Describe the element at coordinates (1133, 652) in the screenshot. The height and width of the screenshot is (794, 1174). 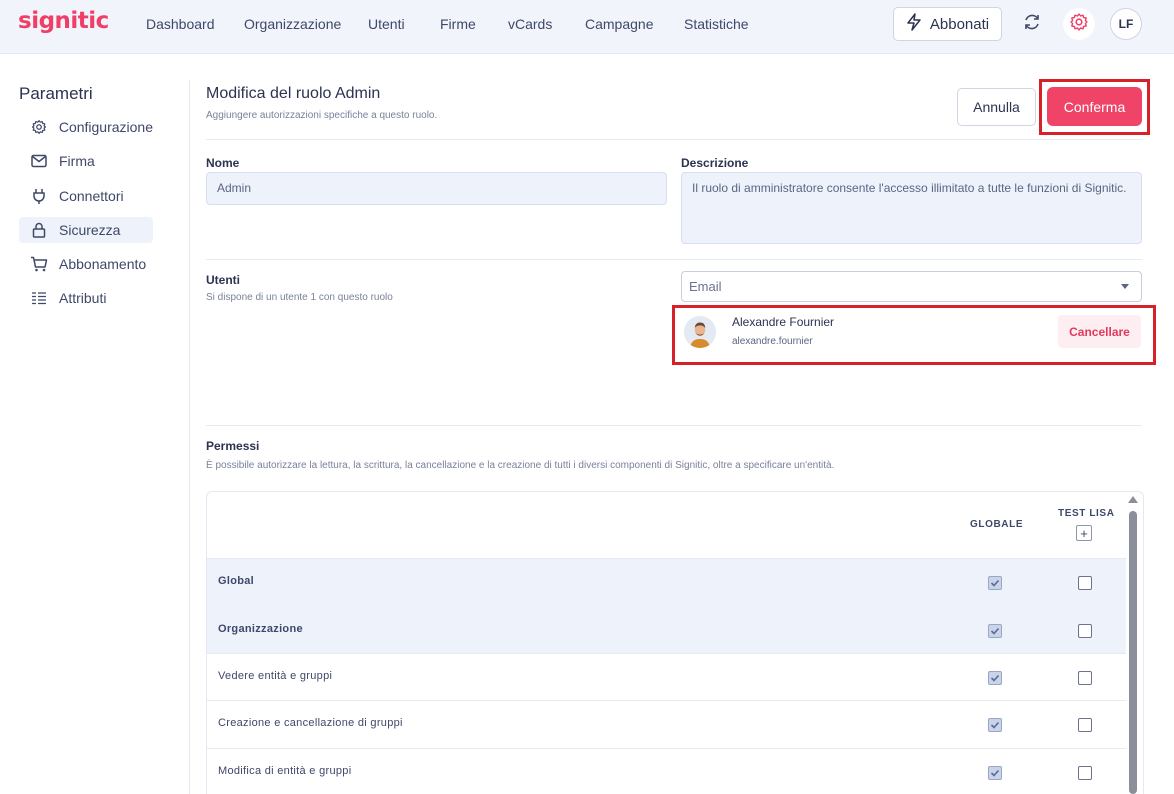
I see `scrollbar-thumb` at that location.